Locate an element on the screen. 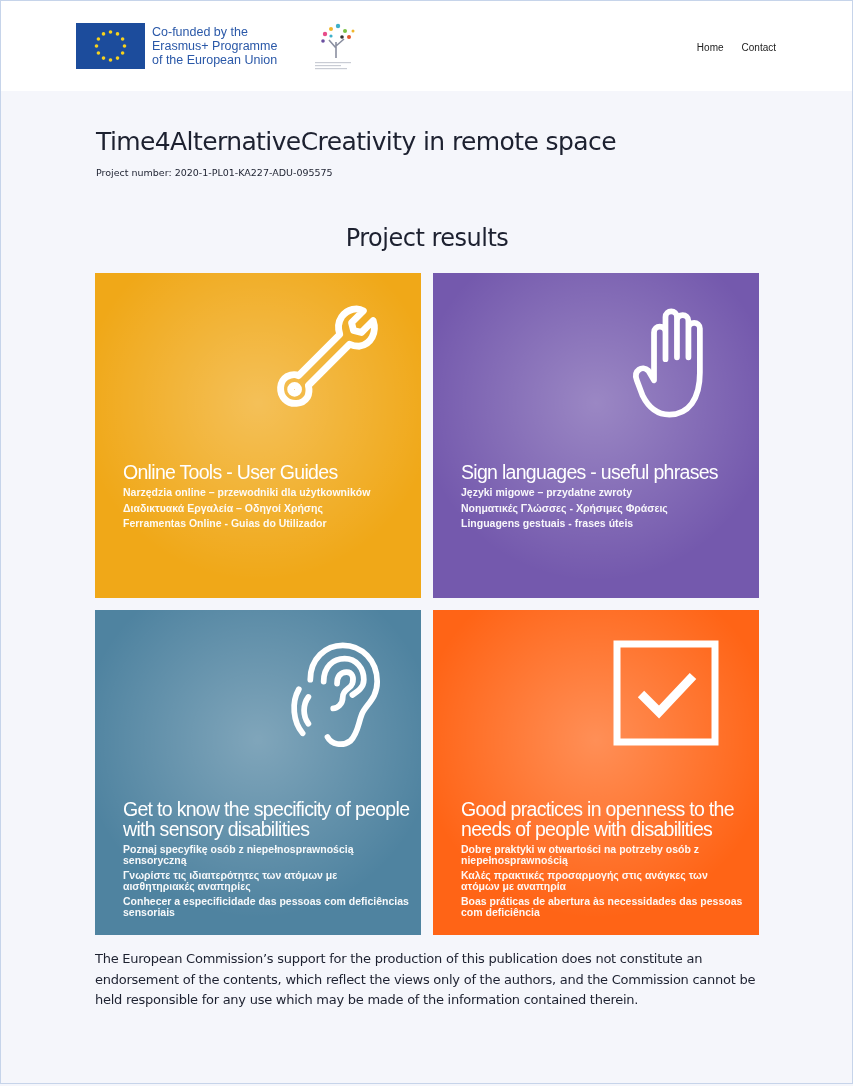 The height and width of the screenshot is (1086, 853). disclaimer-text: The European Commission’s support for the production of this publication does not constitute an endorsement of the contents, which reflect the views only of the authors, and the Commission cannot be held responsible for any use which may be made of the information contained therein. is located at coordinates (426, 979).